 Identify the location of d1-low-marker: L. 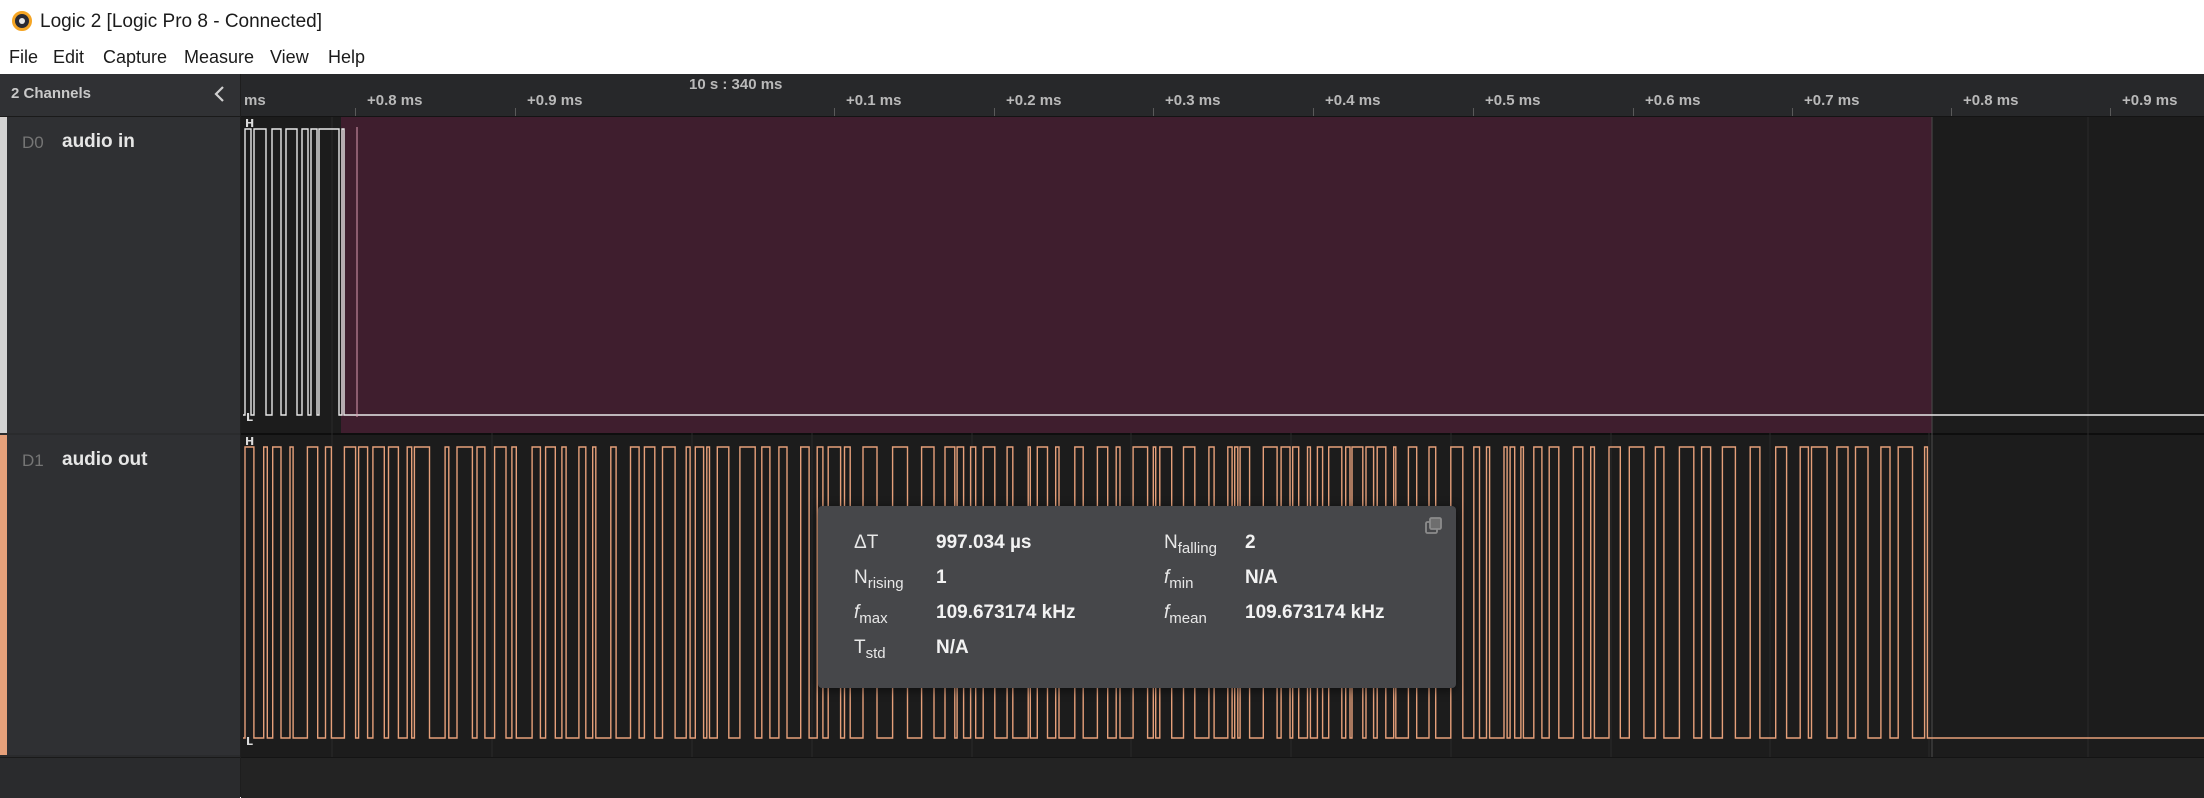
(249, 741).